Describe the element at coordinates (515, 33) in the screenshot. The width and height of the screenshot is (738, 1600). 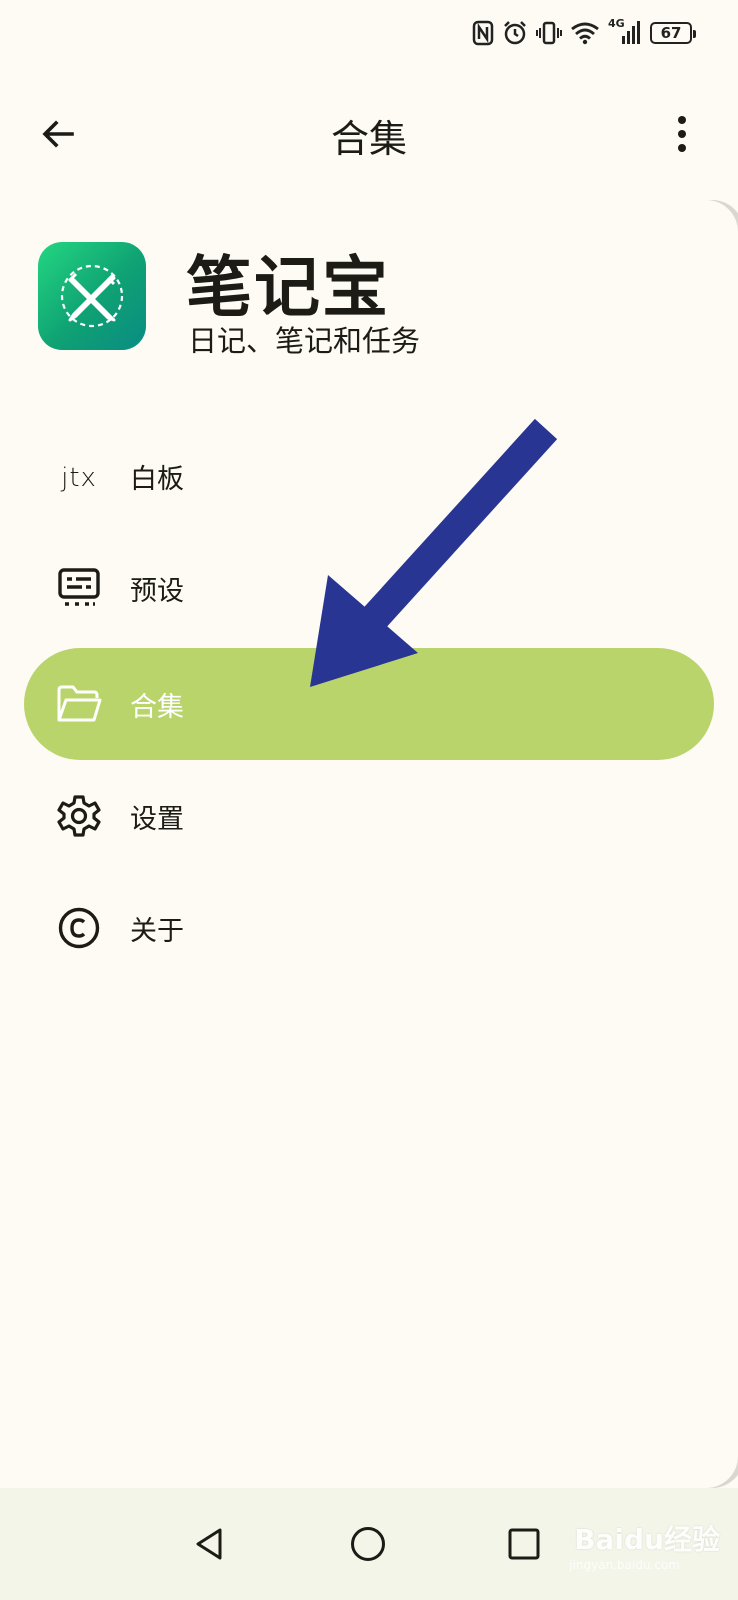
I see `alarm-icon` at that location.